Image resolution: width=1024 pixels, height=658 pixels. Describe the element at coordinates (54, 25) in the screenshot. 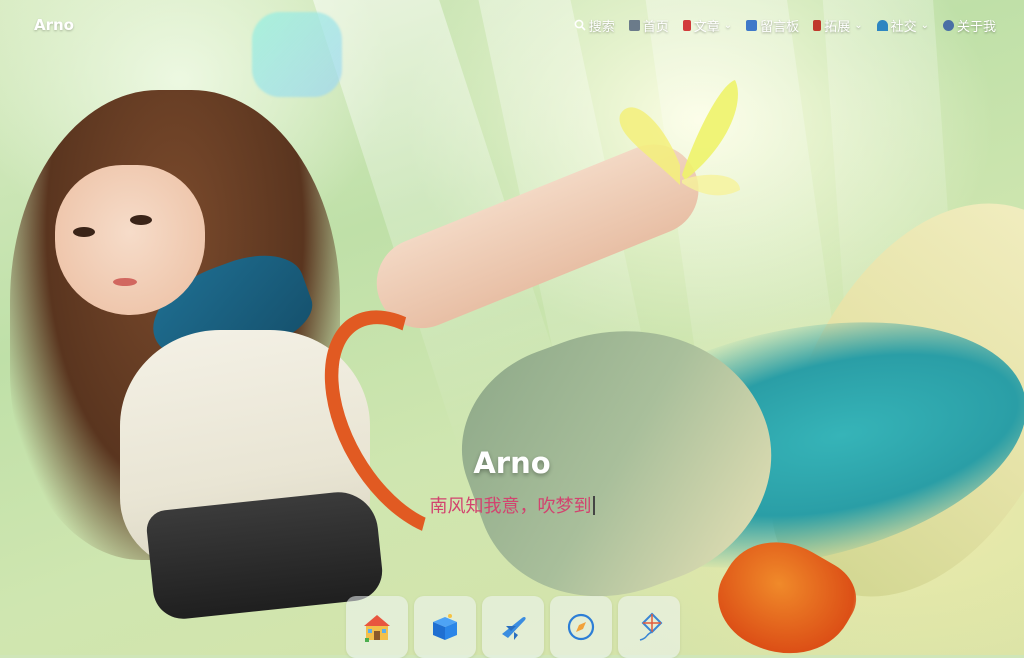

I see `site-brand: Arno` at that location.